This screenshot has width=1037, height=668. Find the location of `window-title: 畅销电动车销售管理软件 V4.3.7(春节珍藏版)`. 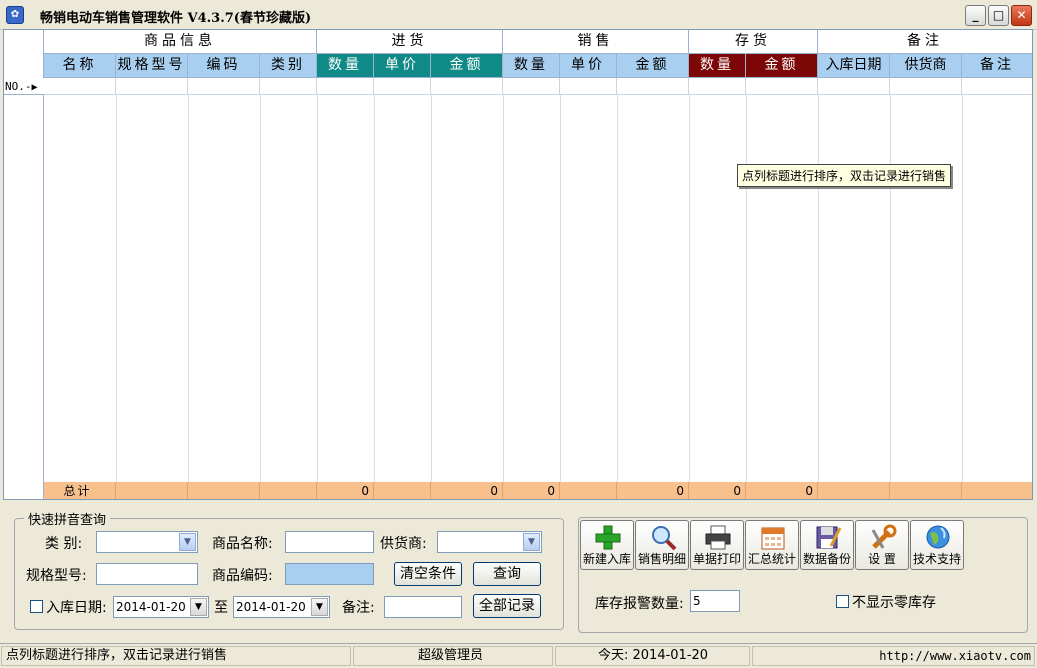

window-title: 畅销电动车销售管理软件 V4.3.7(春节珍藏版) is located at coordinates (176, 18).